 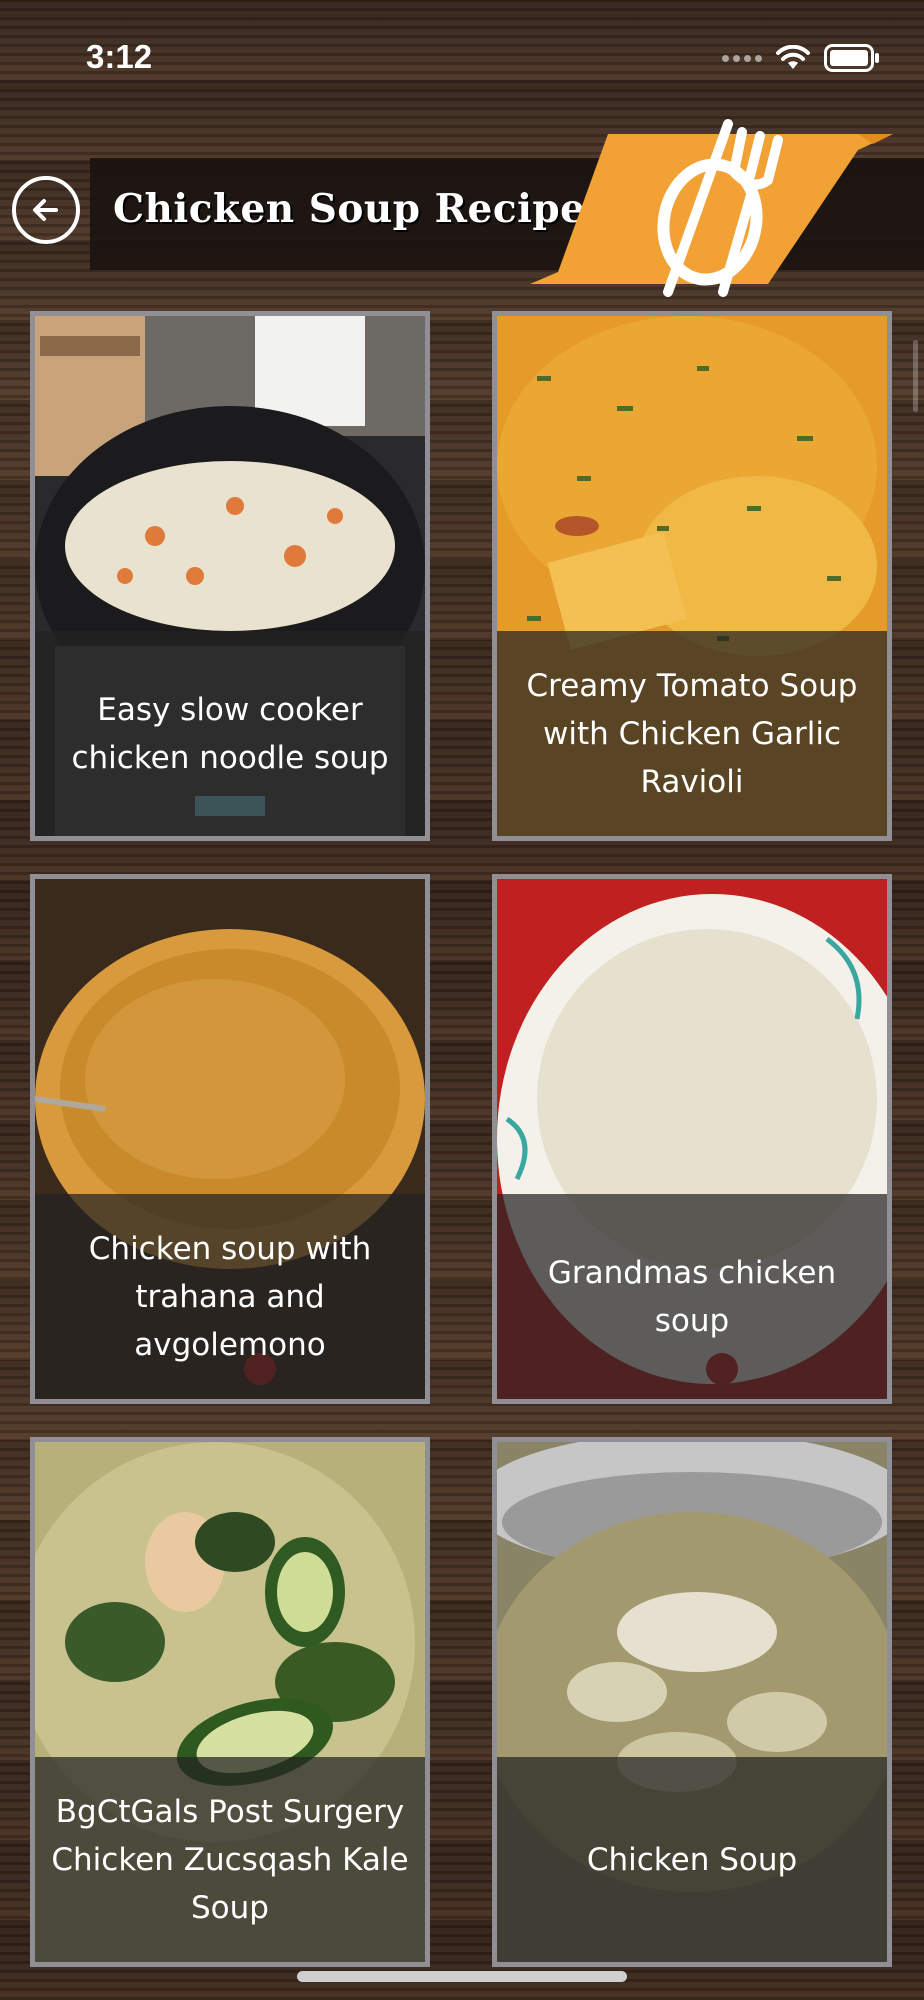 I want to click on recipe-card: Grandmas chicken soup, so click(x=692, y=1139).